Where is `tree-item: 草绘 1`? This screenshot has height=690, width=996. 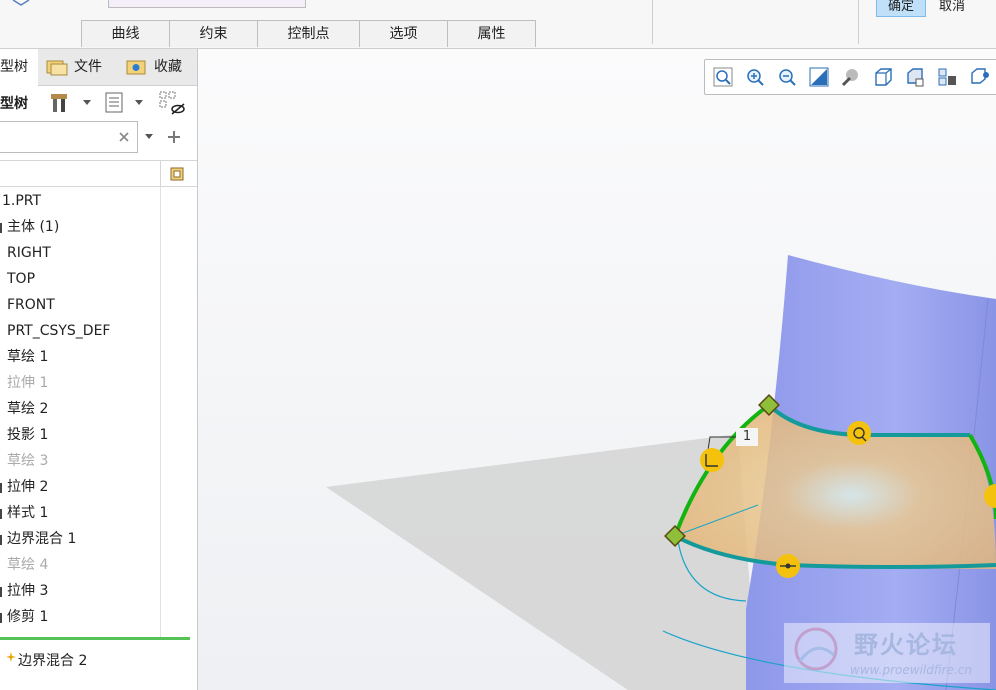 tree-item: 草绘 1 is located at coordinates (27, 357).